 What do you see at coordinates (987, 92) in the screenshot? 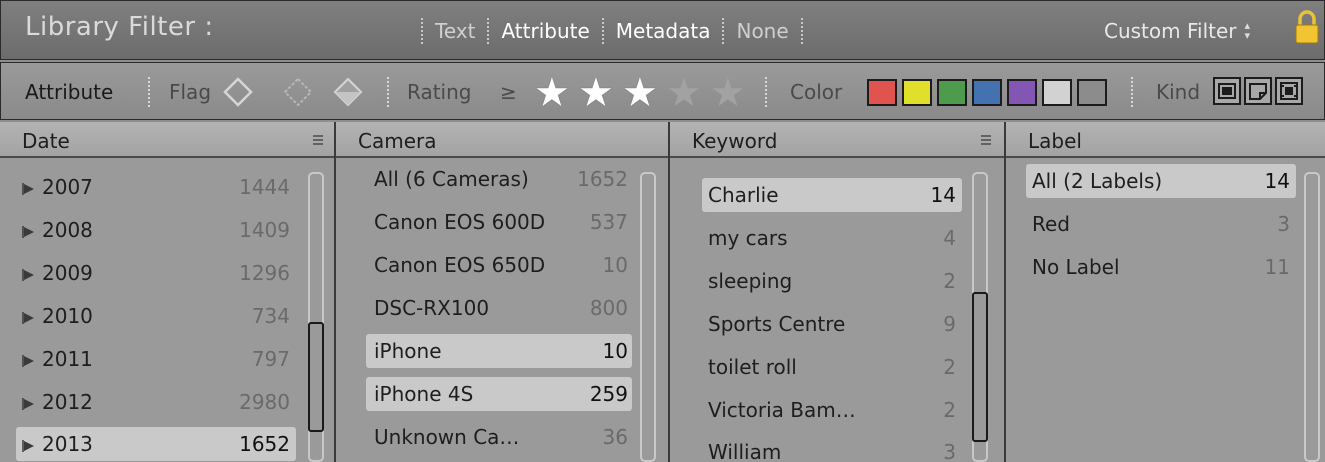
I see `color-blue-swatch` at bounding box center [987, 92].